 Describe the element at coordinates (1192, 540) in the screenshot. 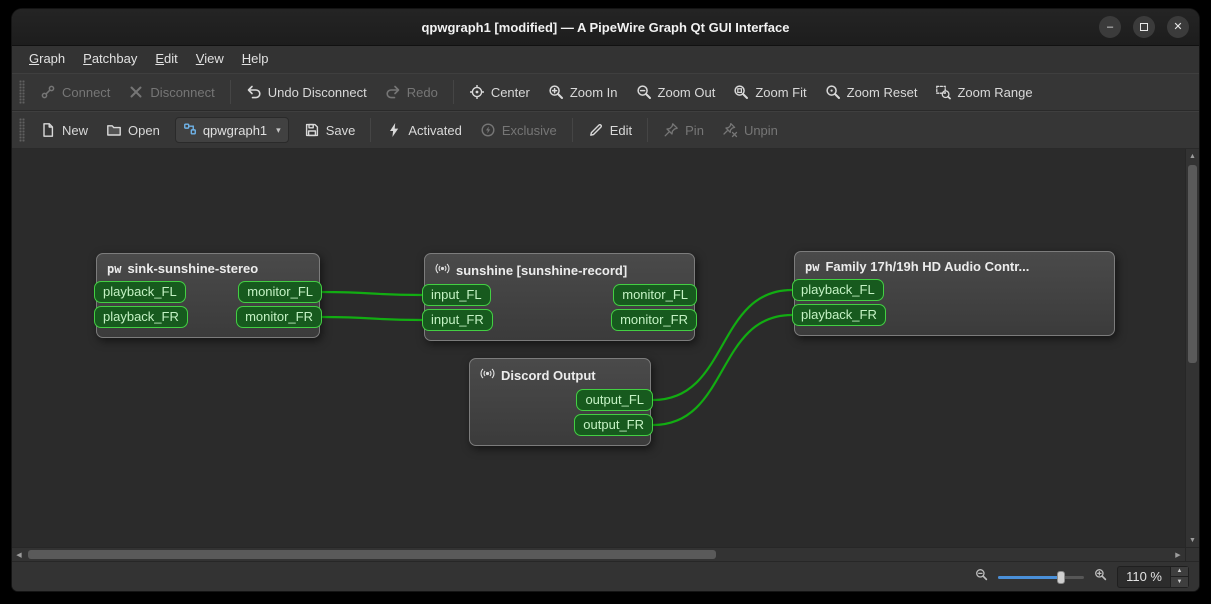

I see `scroll-down-arrow: ▼` at that location.